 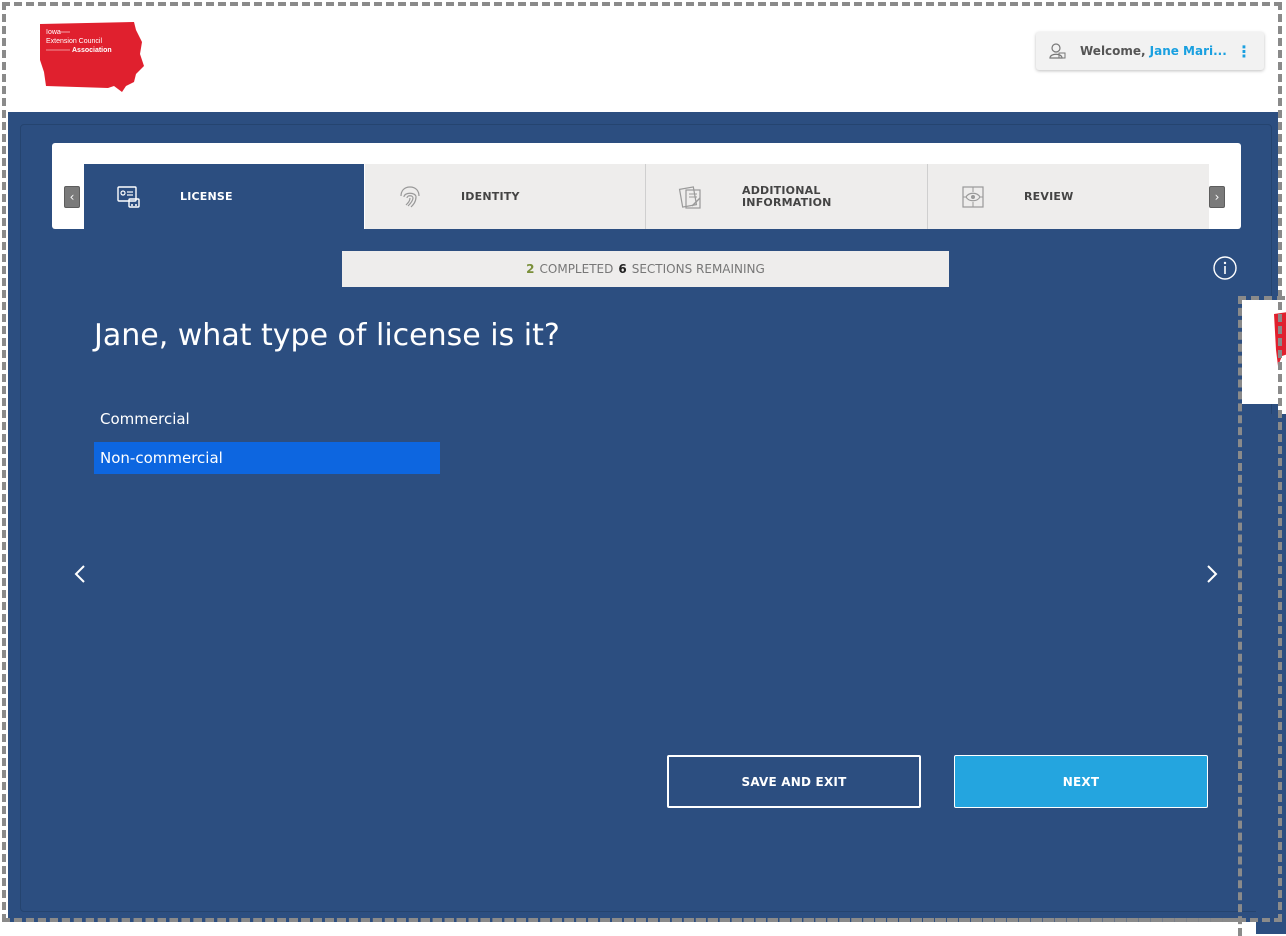 What do you see at coordinates (128, 196) in the screenshot?
I see `license-card-icon` at bounding box center [128, 196].